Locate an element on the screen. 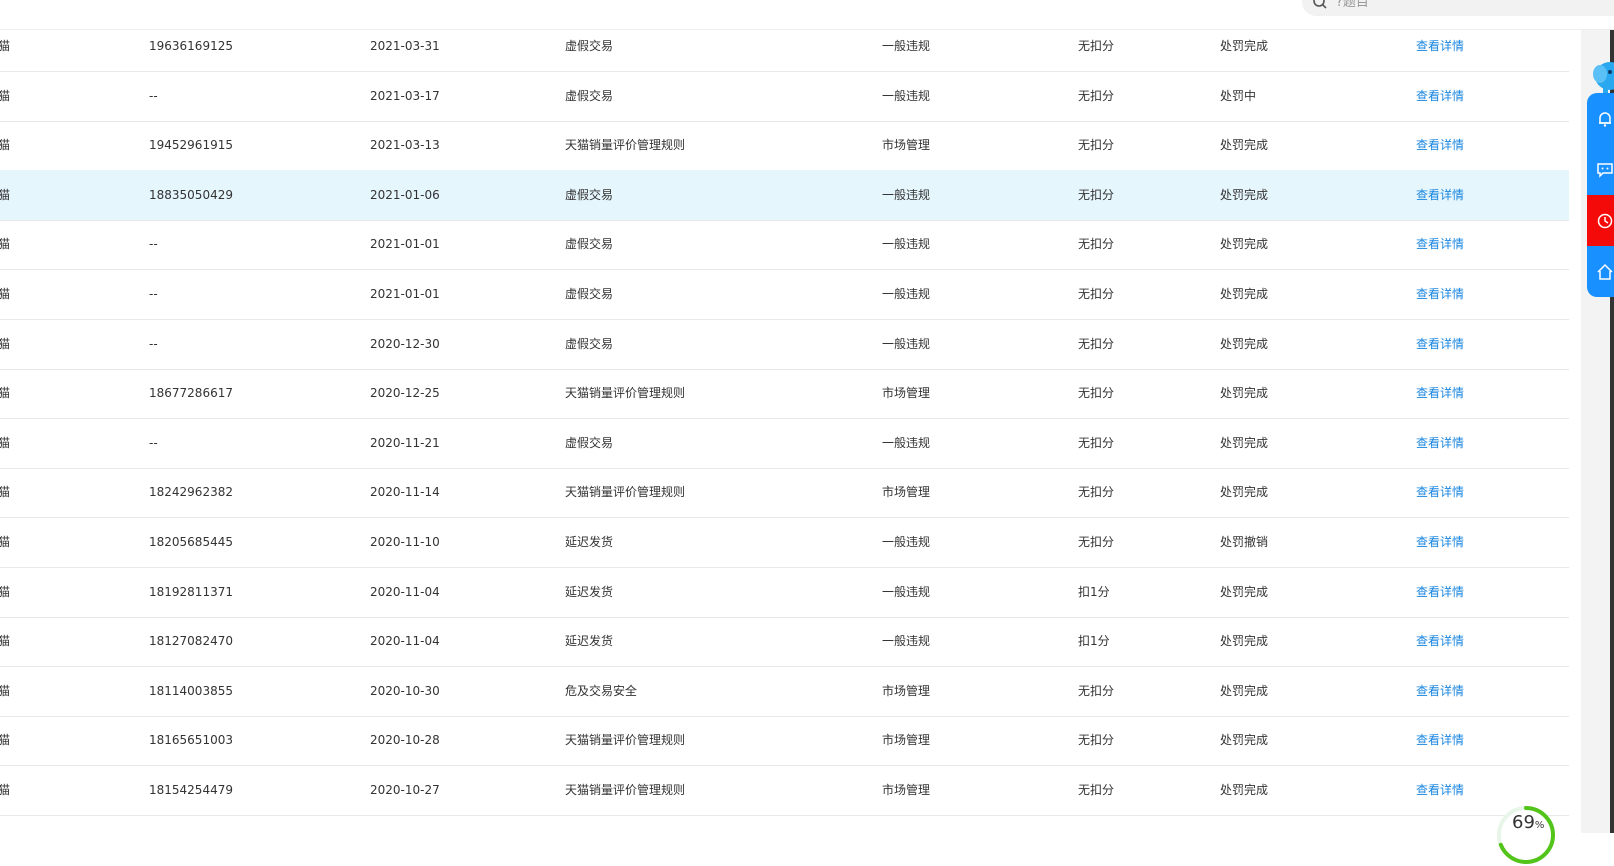 Image resolution: width=1614 pixels, height=866 pixels. notification-button is located at coordinates (1600, 118).